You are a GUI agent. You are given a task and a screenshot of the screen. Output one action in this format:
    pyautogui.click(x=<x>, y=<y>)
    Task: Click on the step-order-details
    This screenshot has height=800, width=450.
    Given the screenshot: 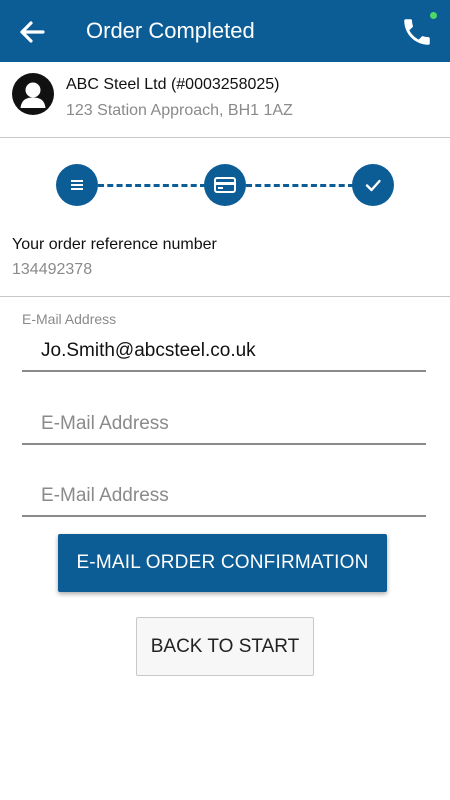 What is the action you would take?
    pyautogui.click(x=77, y=185)
    